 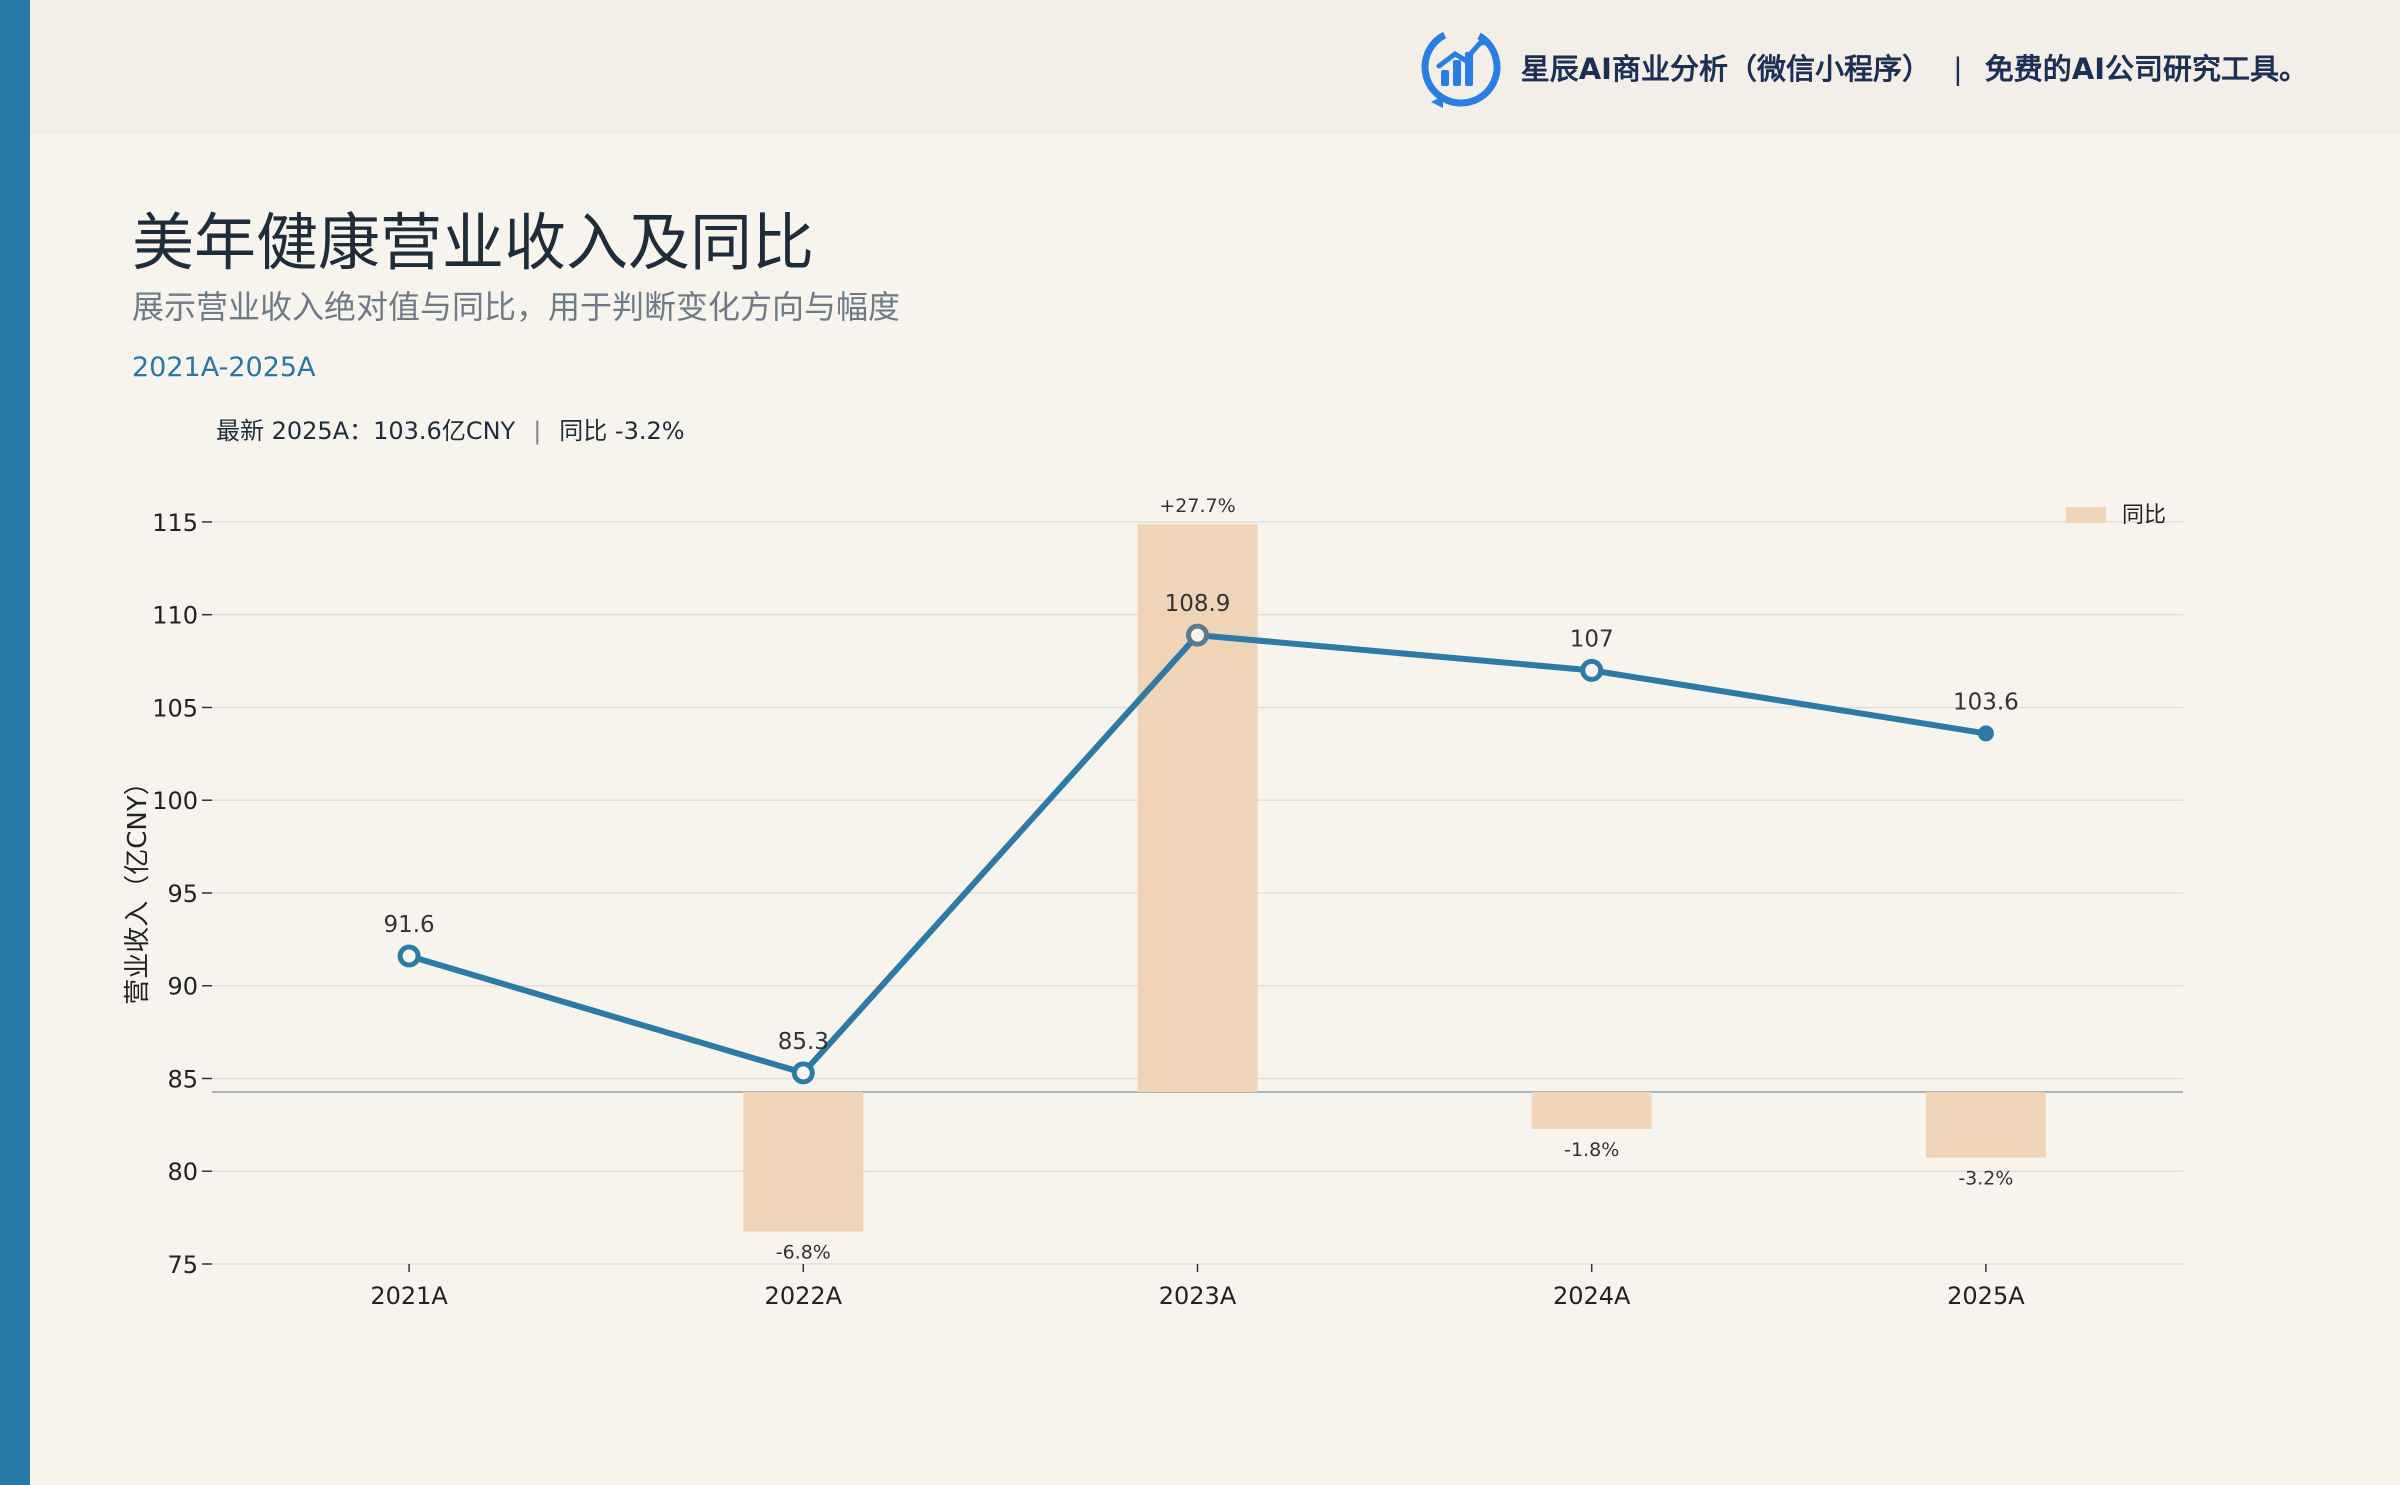 What do you see at coordinates (1592, 639) in the screenshot?
I see `revenue-data-label: 107` at bounding box center [1592, 639].